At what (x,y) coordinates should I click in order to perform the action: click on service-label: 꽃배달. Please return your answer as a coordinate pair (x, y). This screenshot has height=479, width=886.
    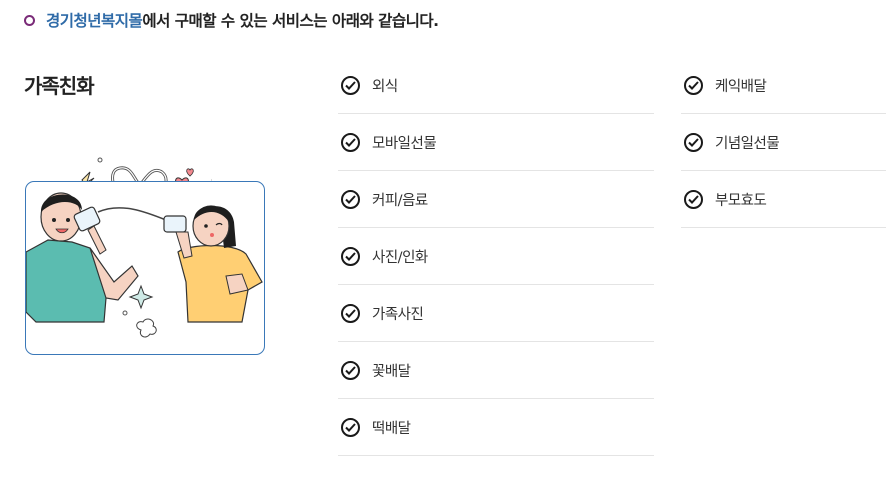
    Looking at the image, I should click on (391, 371).